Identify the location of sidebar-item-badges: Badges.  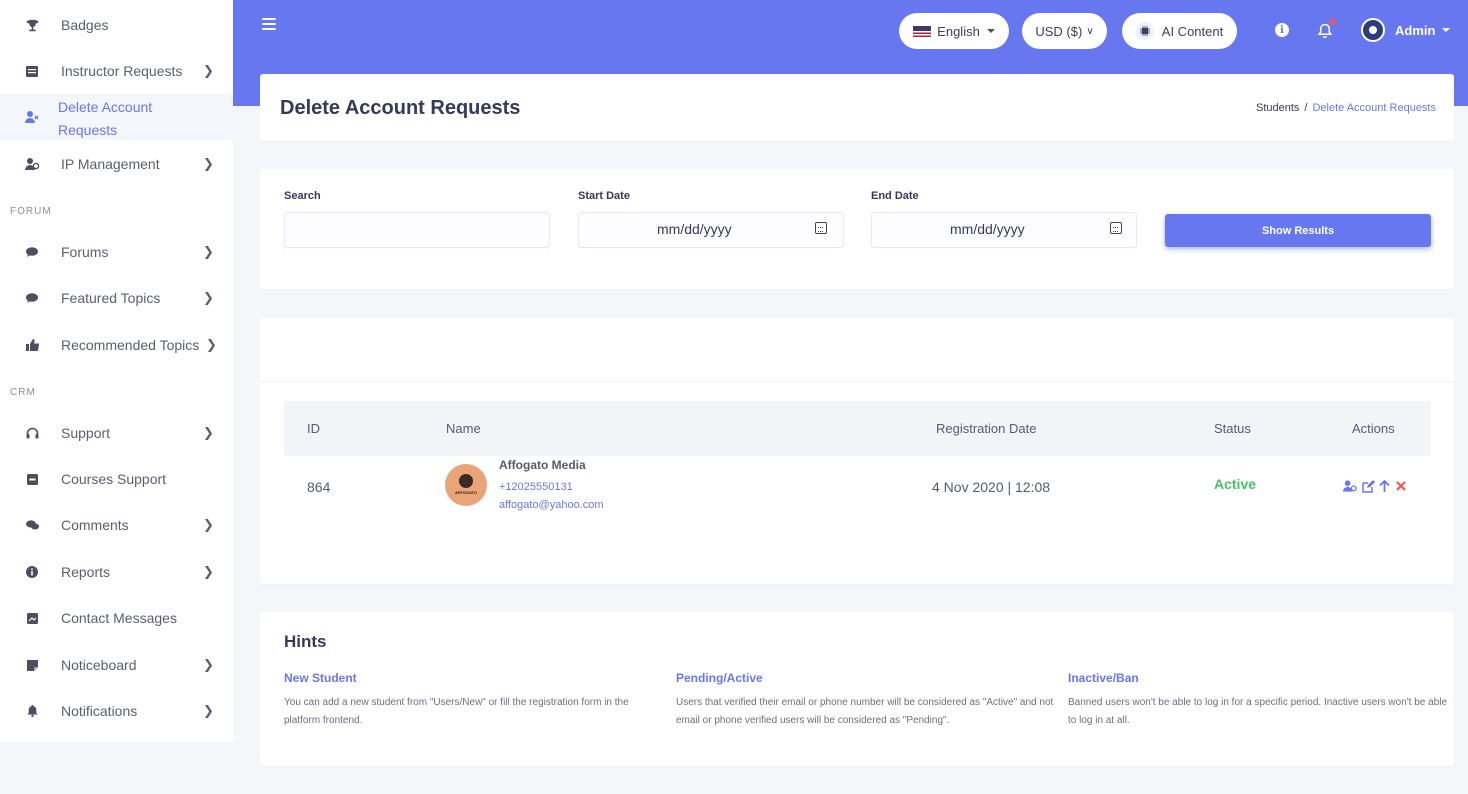
(116, 25).